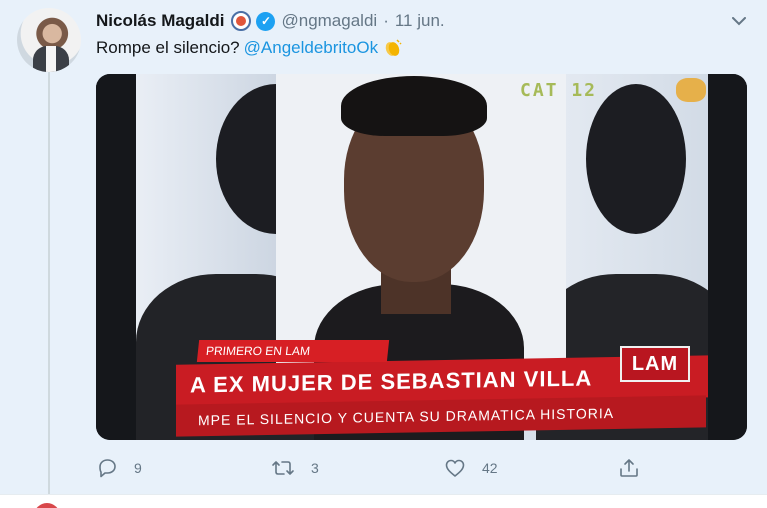 The height and width of the screenshot is (508, 767). What do you see at coordinates (420, 21) in the screenshot?
I see `tweet-date: 11 jun.` at bounding box center [420, 21].